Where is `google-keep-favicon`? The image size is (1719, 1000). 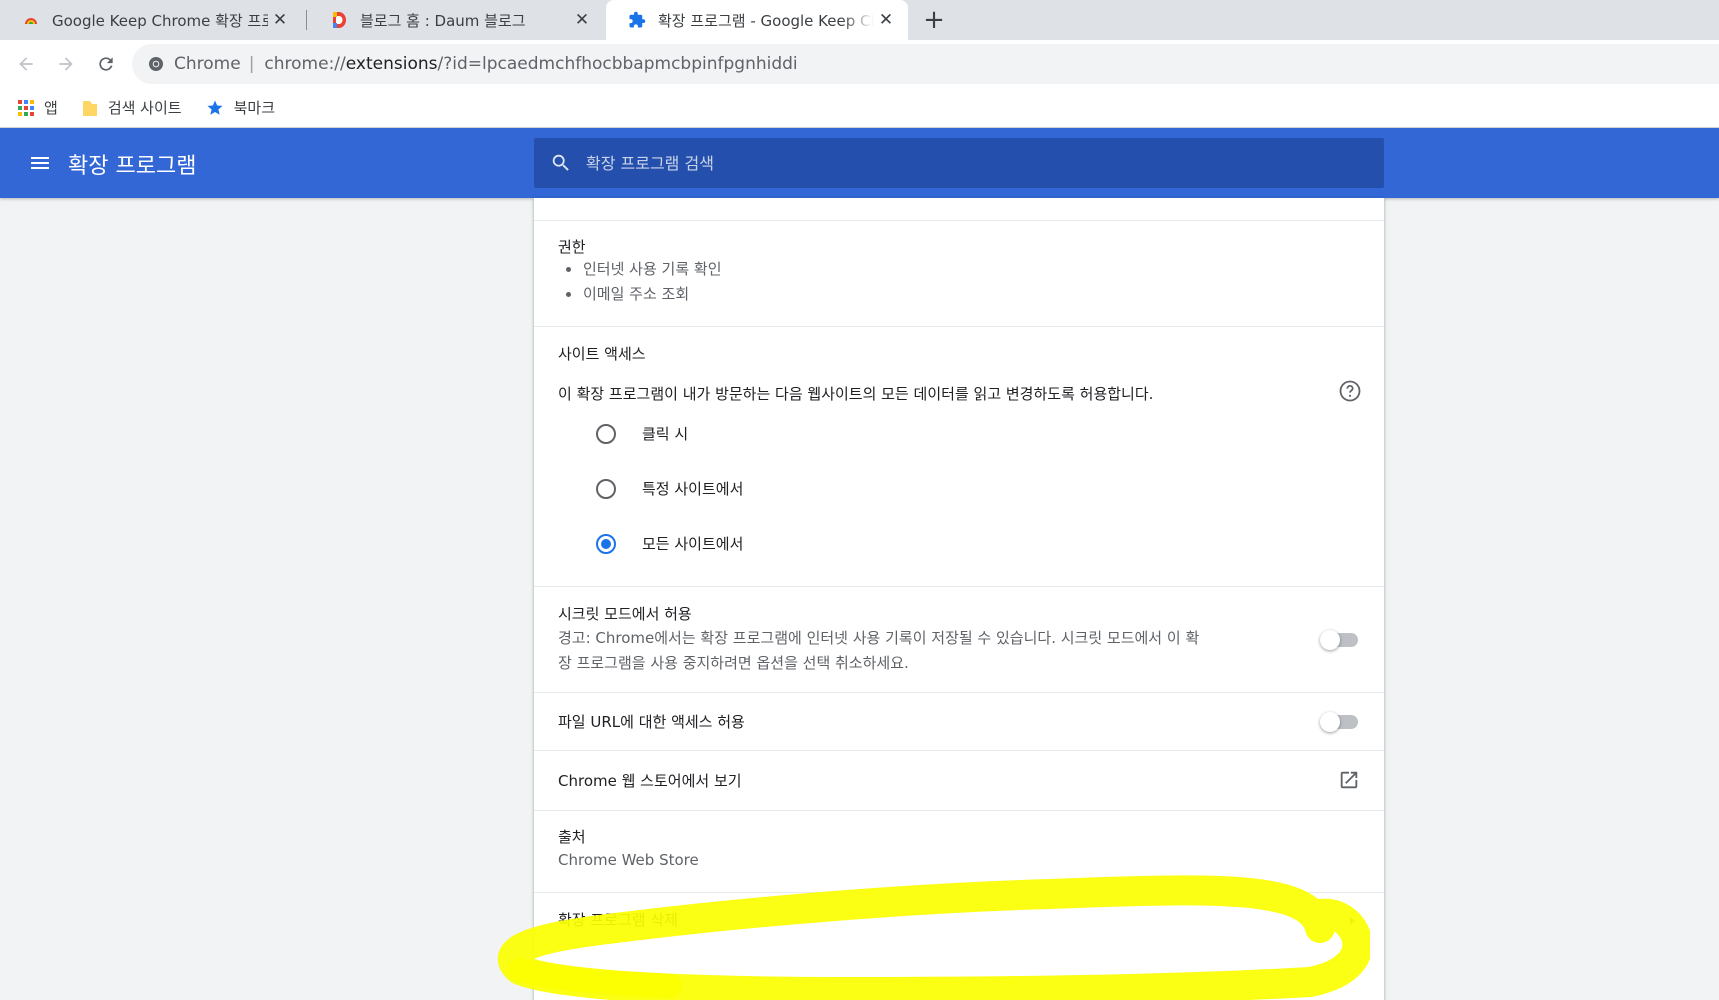 google-keep-favicon is located at coordinates (31, 20).